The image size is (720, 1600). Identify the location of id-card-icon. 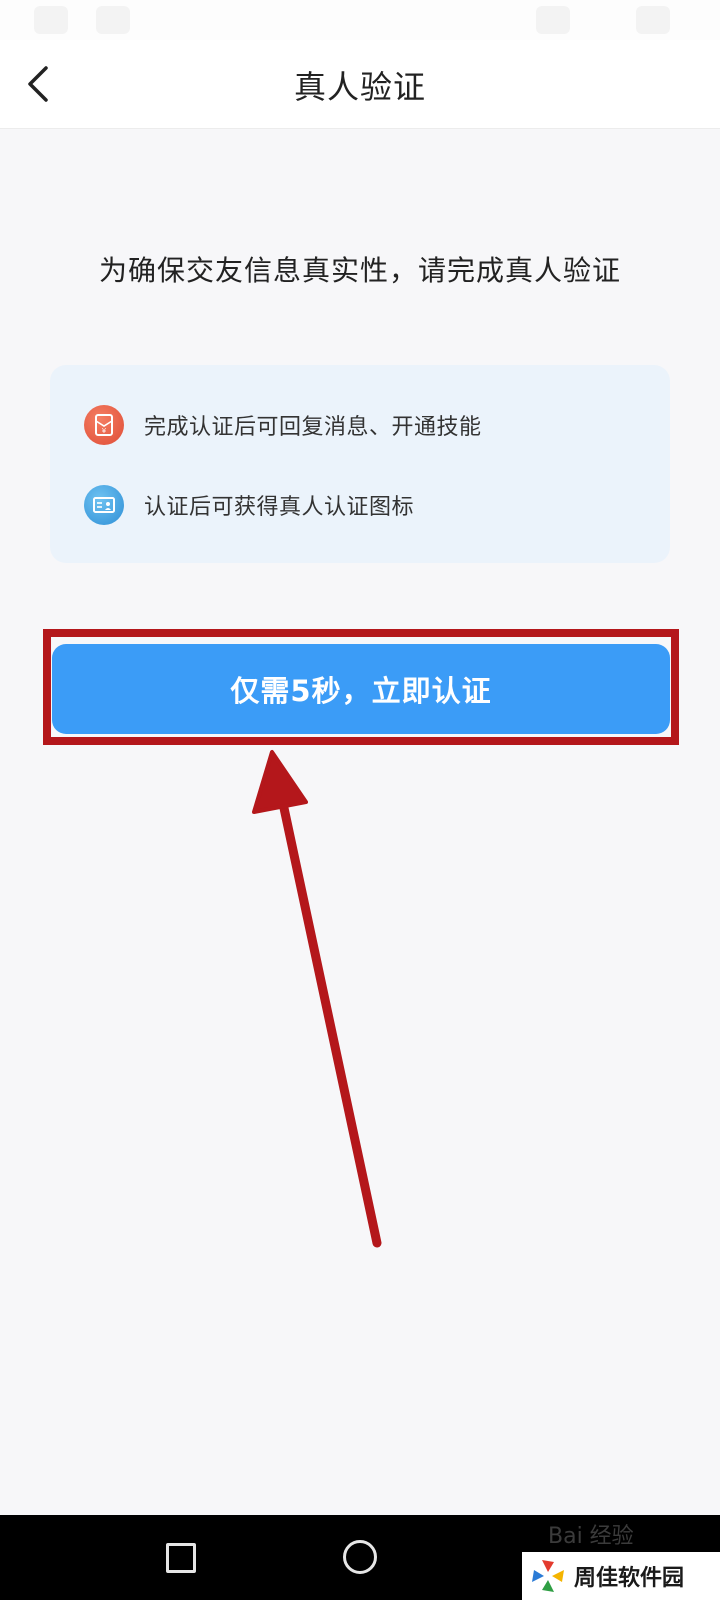
(104, 505).